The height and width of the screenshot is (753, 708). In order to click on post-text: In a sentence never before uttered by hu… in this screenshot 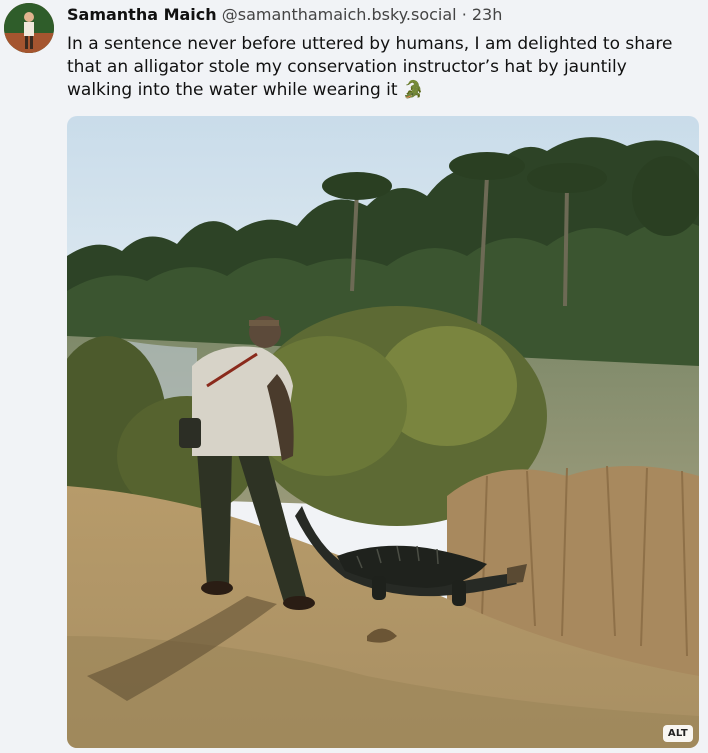, I will do `click(370, 67)`.